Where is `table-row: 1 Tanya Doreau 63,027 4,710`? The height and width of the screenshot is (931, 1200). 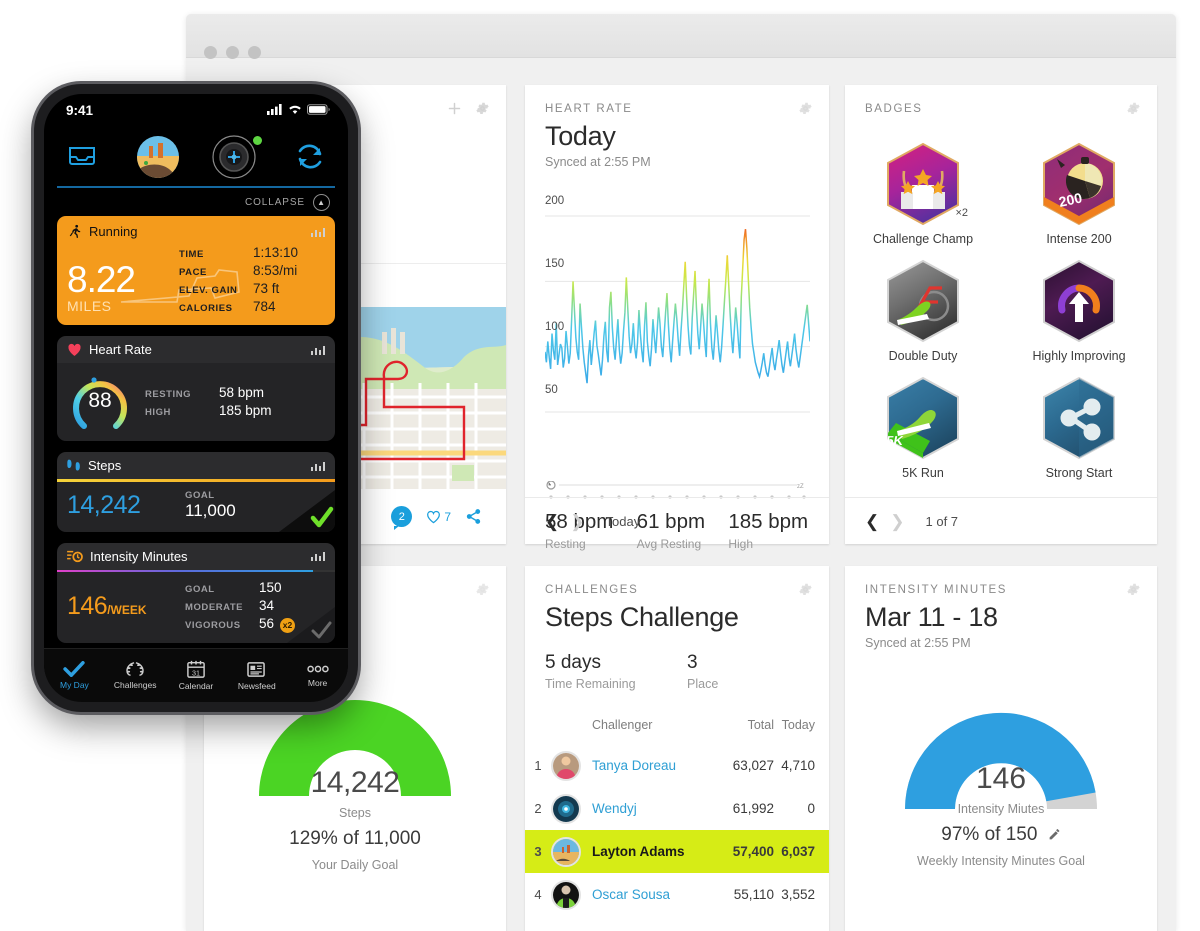 table-row: 1 Tanya Doreau 63,027 4,710 is located at coordinates (677, 765).